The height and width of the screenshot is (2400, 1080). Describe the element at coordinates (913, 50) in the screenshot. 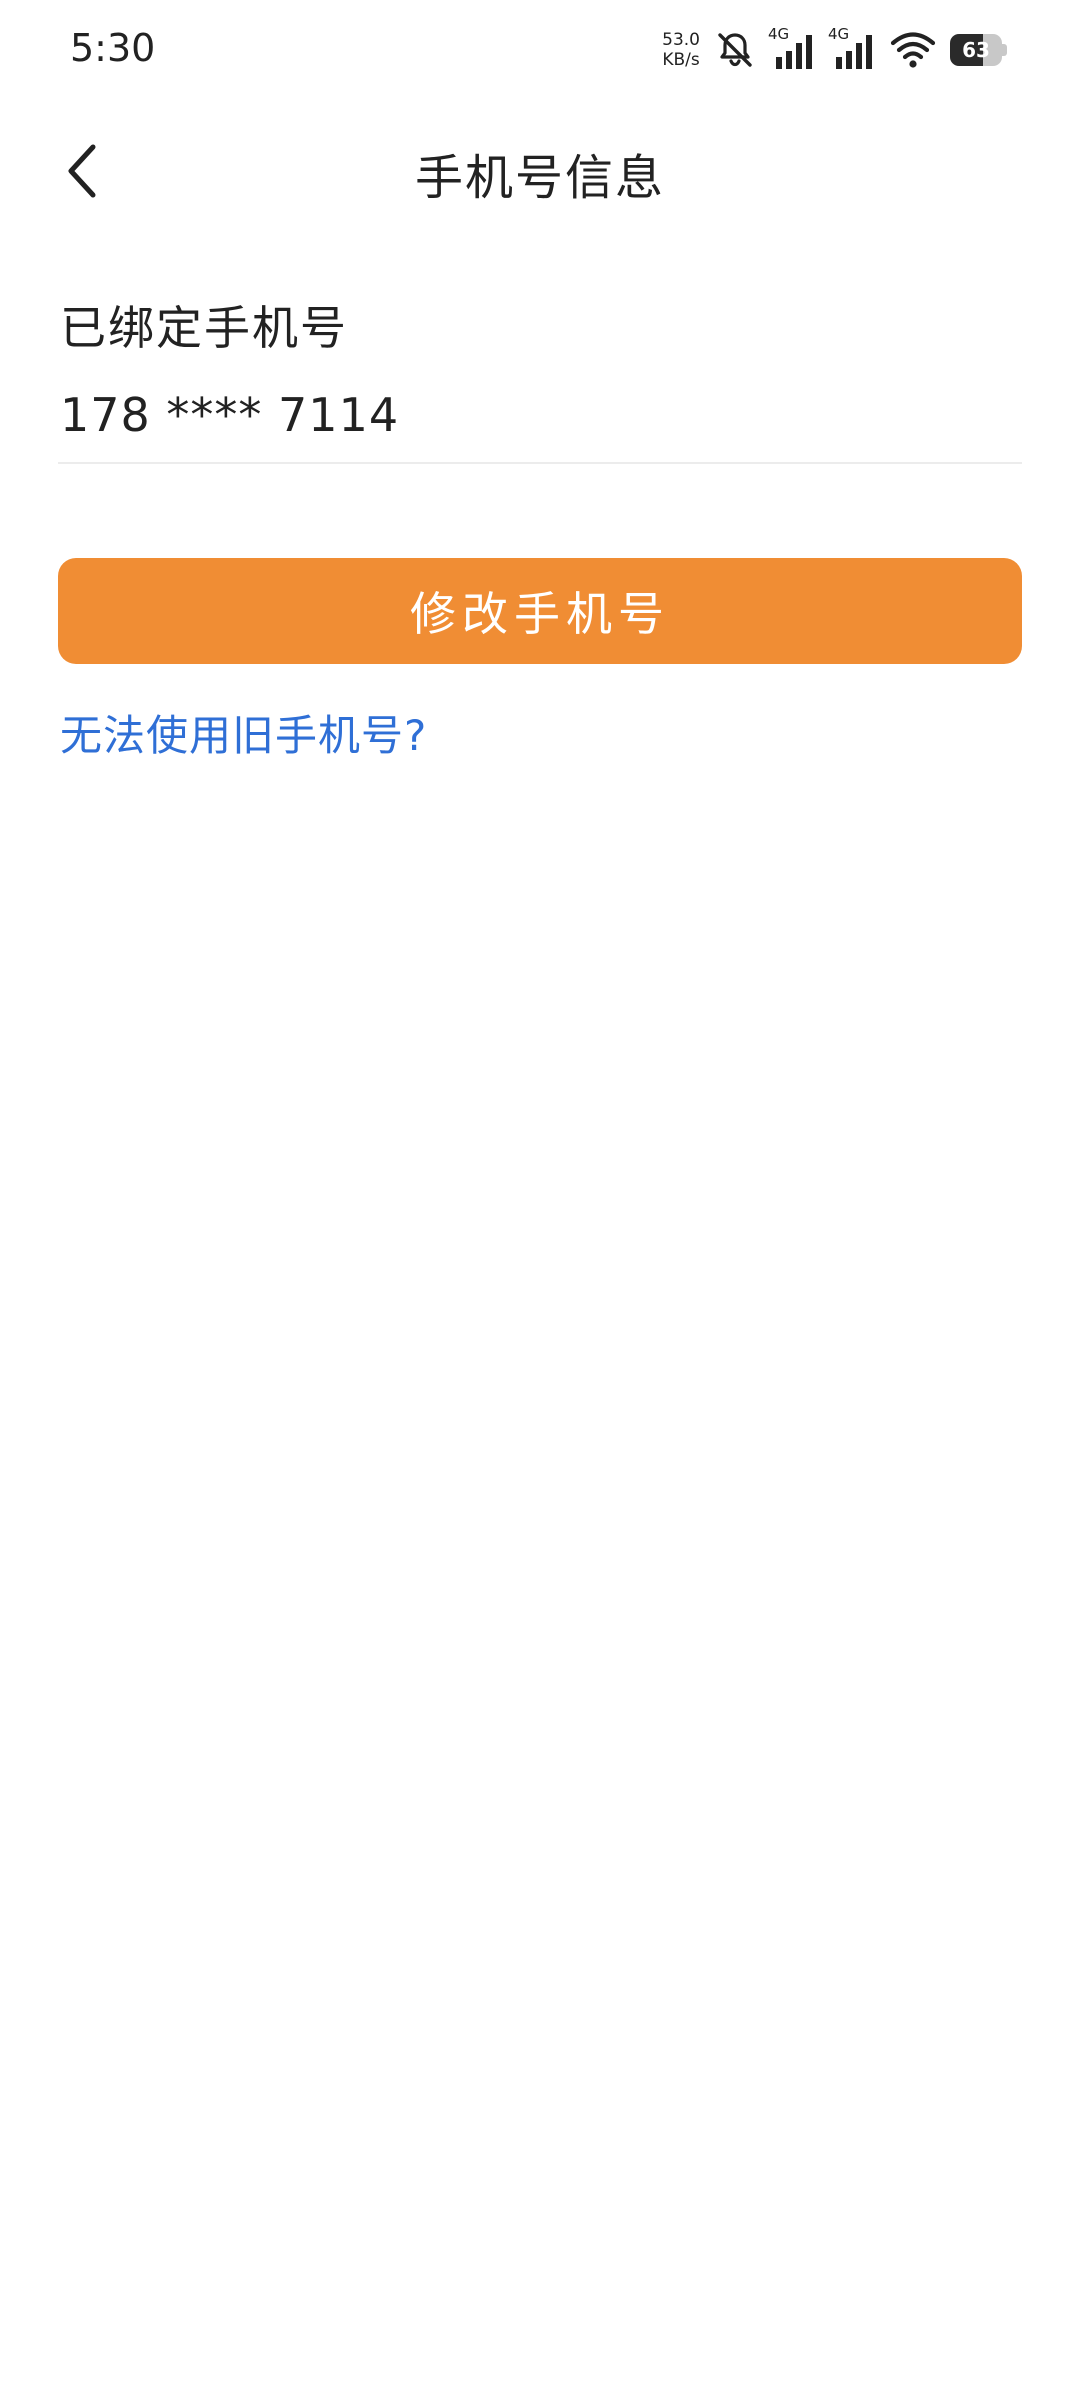

I see `wifi-icon` at that location.